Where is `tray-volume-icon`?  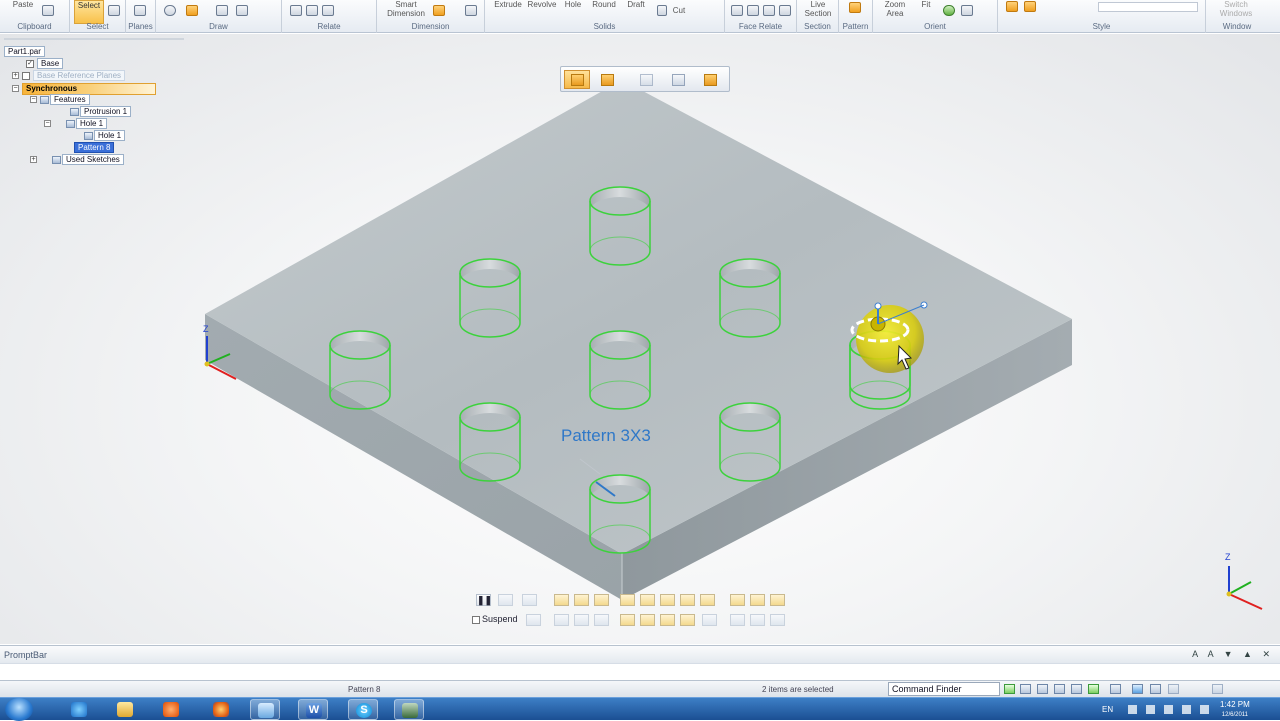 tray-volume-icon is located at coordinates (1186, 709).